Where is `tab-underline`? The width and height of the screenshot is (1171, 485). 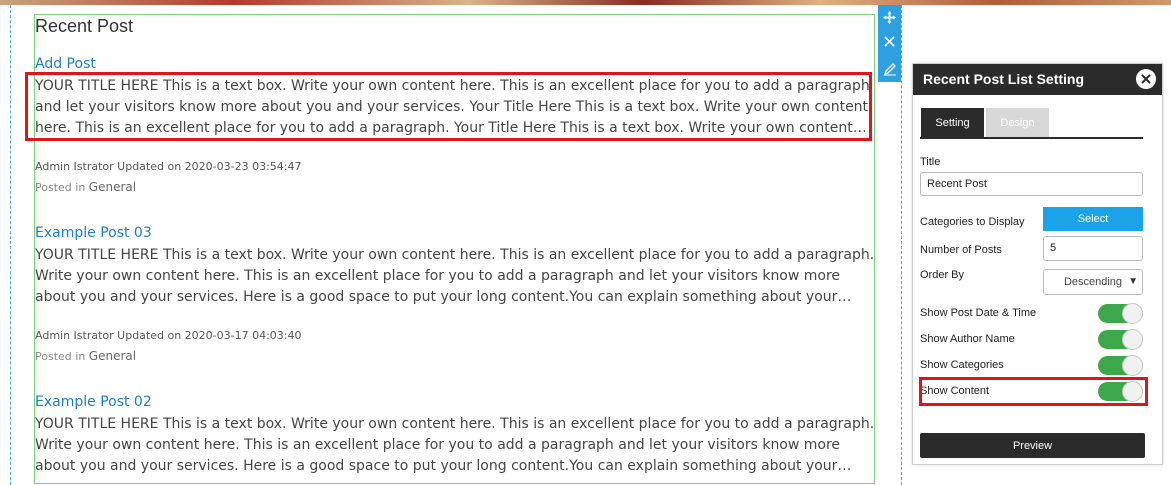
tab-underline is located at coordinates (1031, 138).